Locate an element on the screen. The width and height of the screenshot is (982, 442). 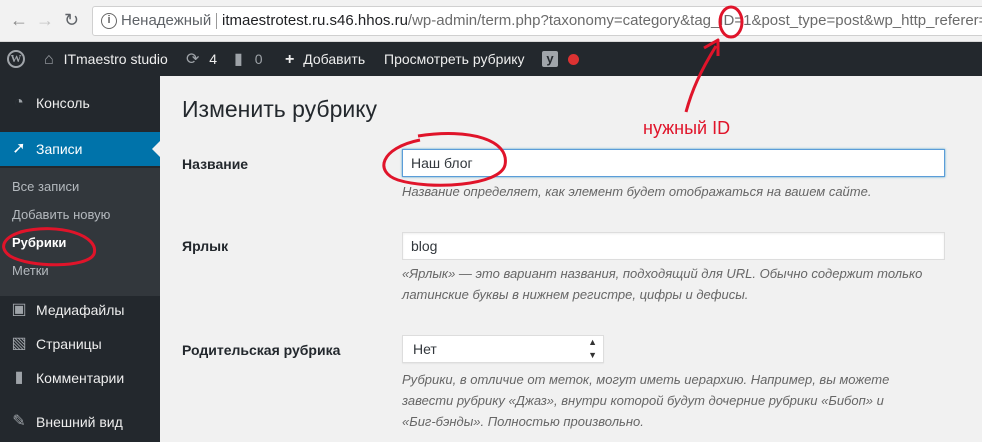
comments-icon: ▮ is located at coordinates (19, 377).